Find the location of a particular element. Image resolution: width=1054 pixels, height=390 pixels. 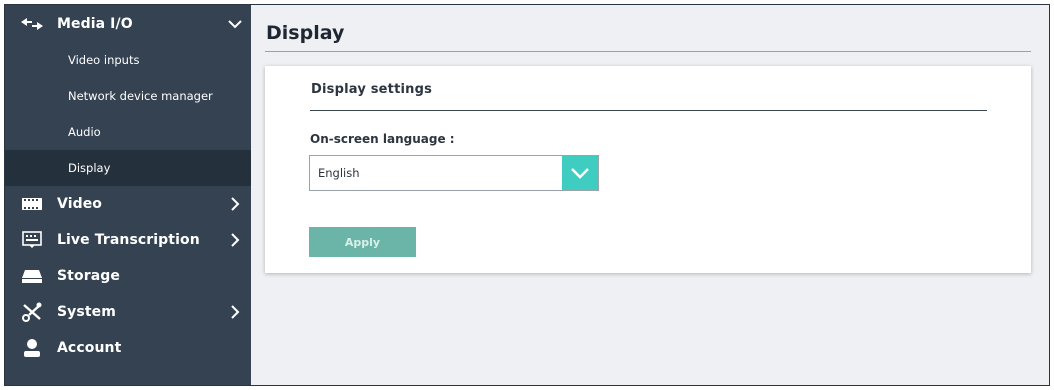

language-select-value: English is located at coordinates (339, 173).